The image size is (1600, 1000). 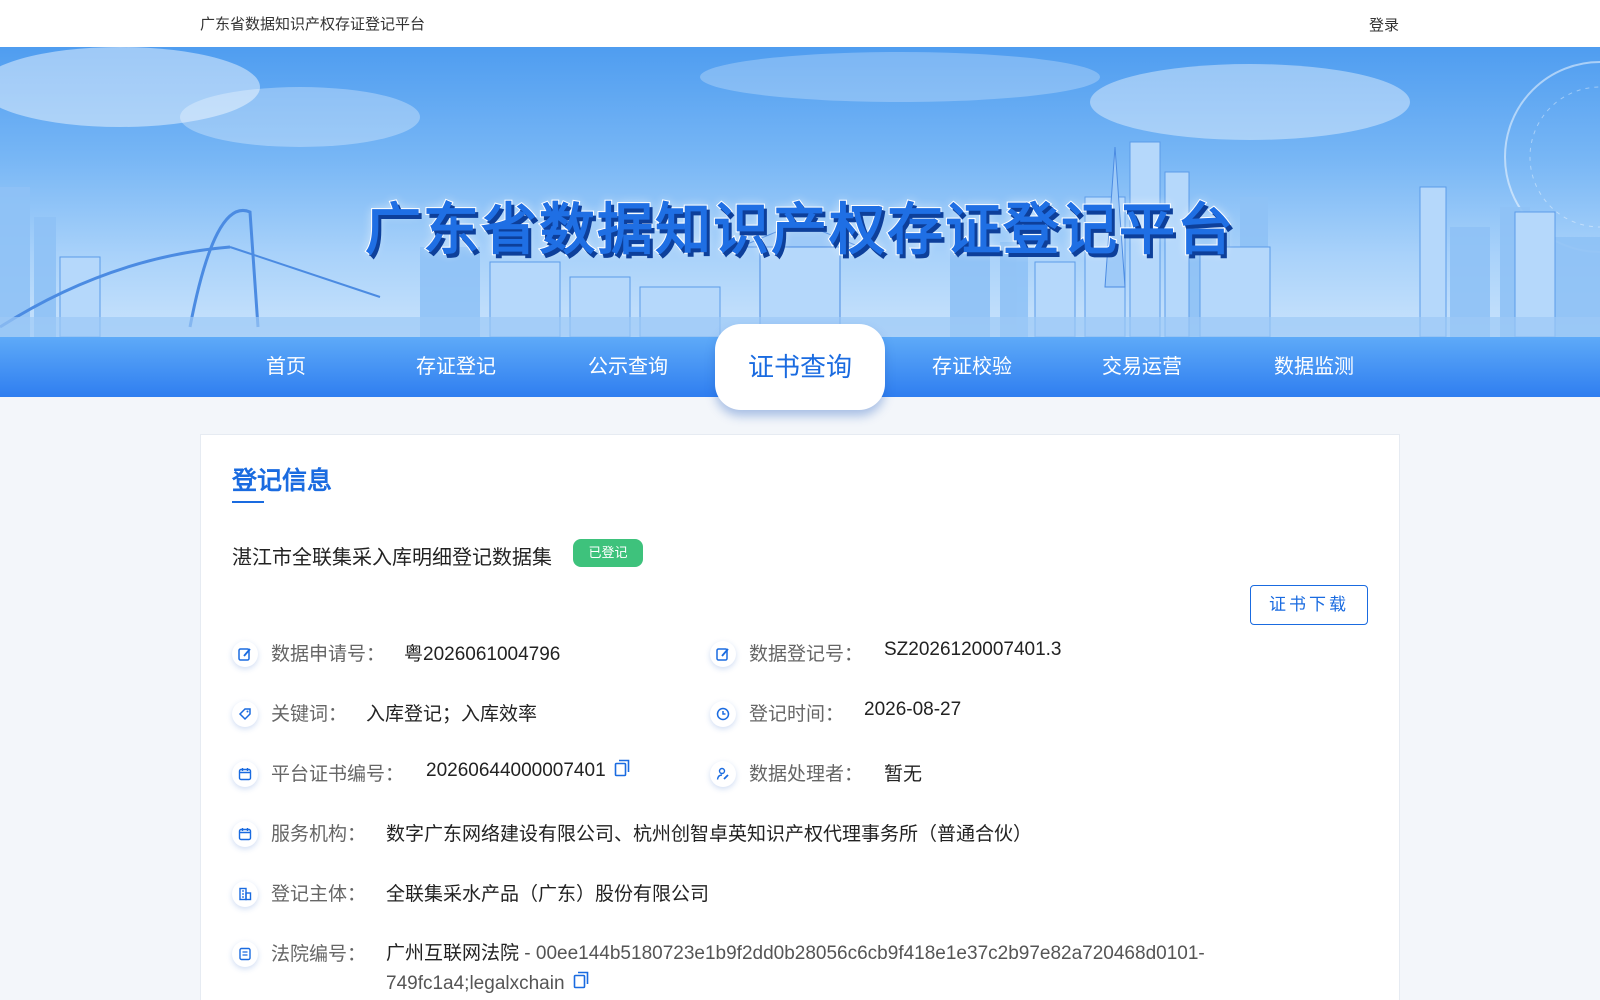 I want to click on tag-icon, so click(x=245, y=714).